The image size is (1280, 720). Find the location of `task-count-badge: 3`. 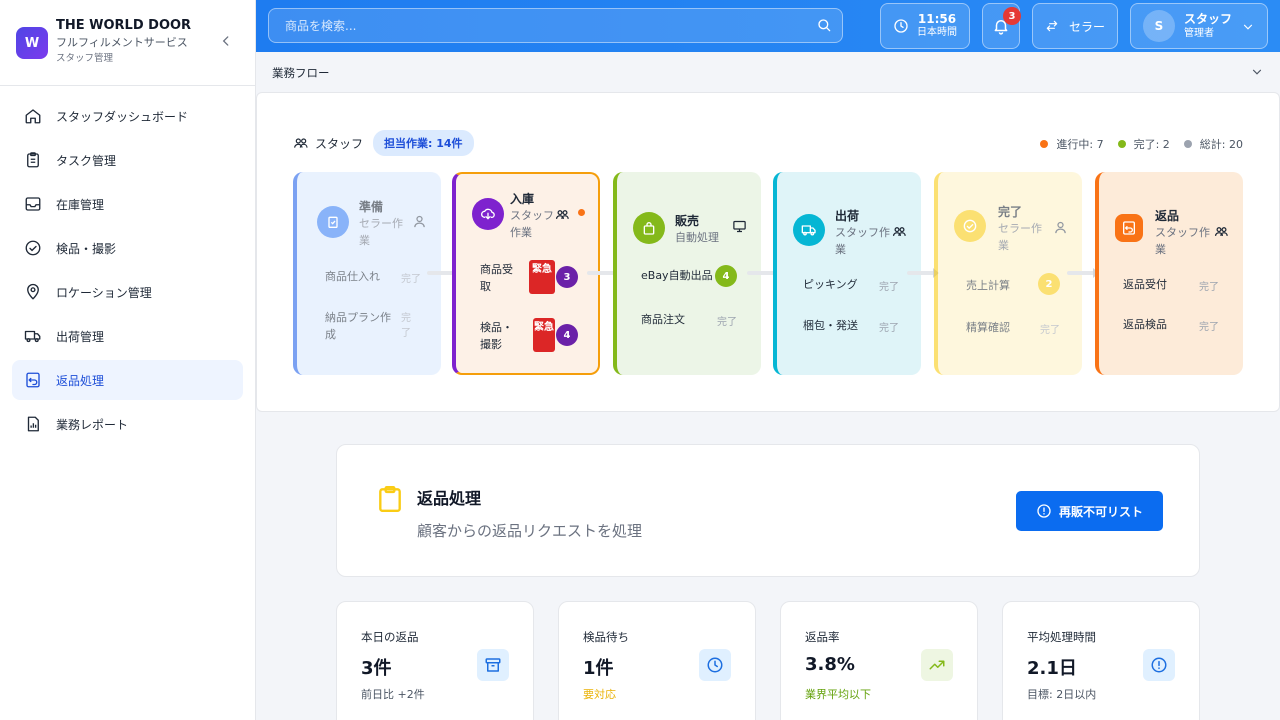

task-count-badge: 3 is located at coordinates (567, 277).